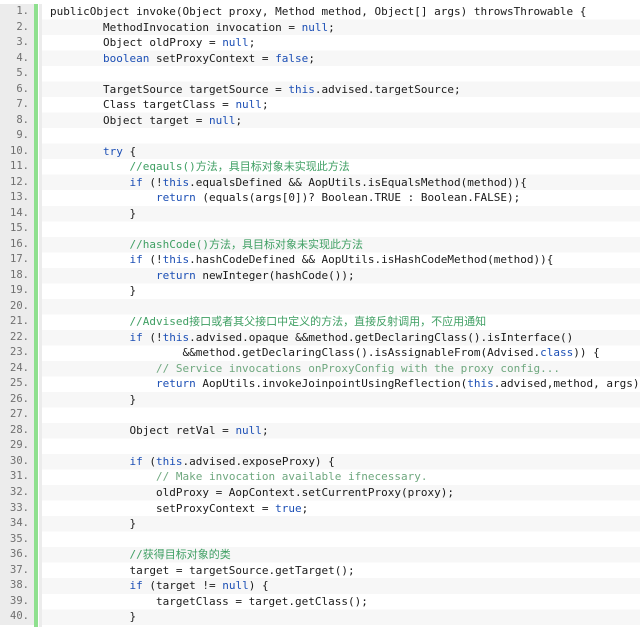 Image resolution: width=640 pixels, height=627 pixels. I want to click on code-token: Class targetClass =, so click(143, 105).